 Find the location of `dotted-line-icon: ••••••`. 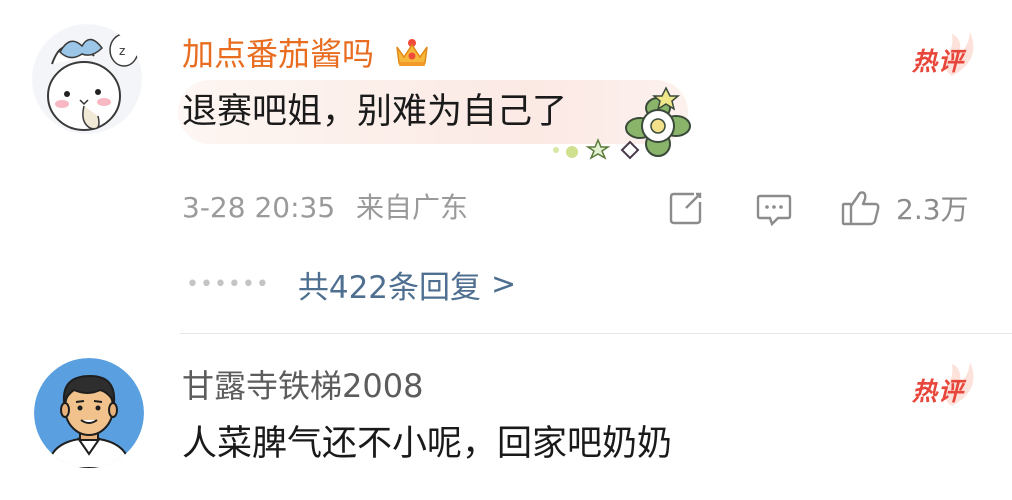

dotted-line-icon: •••••• is located at coordinates (228, 284).